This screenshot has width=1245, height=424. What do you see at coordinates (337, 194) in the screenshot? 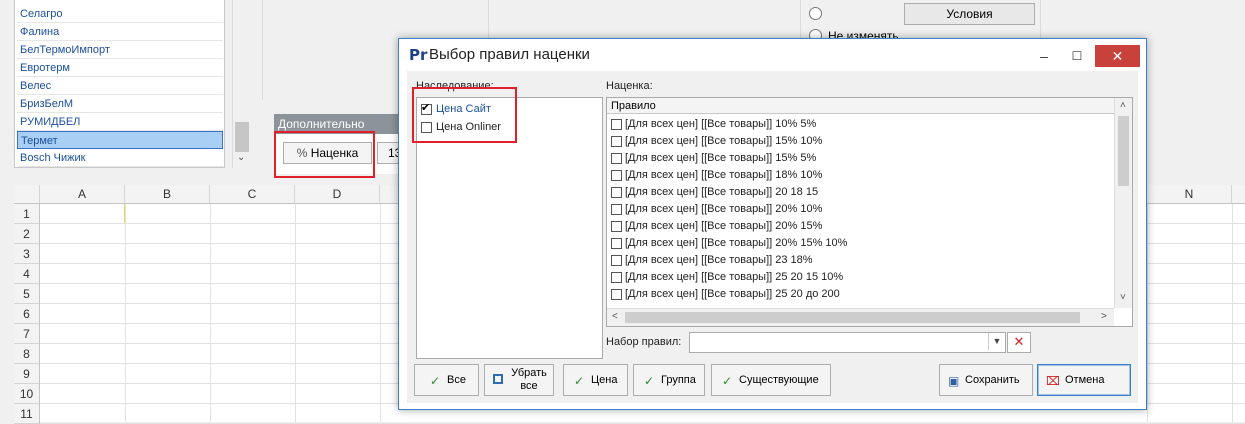
I see `column-header-d: D` at bounding box center [337, 194].